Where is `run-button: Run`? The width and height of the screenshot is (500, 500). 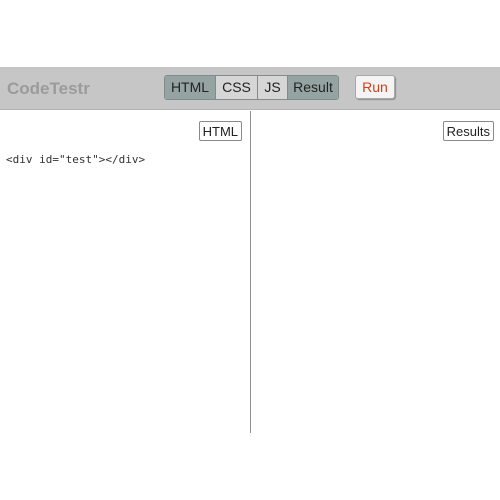
run-button: Run is located at coordinates (375, 87).